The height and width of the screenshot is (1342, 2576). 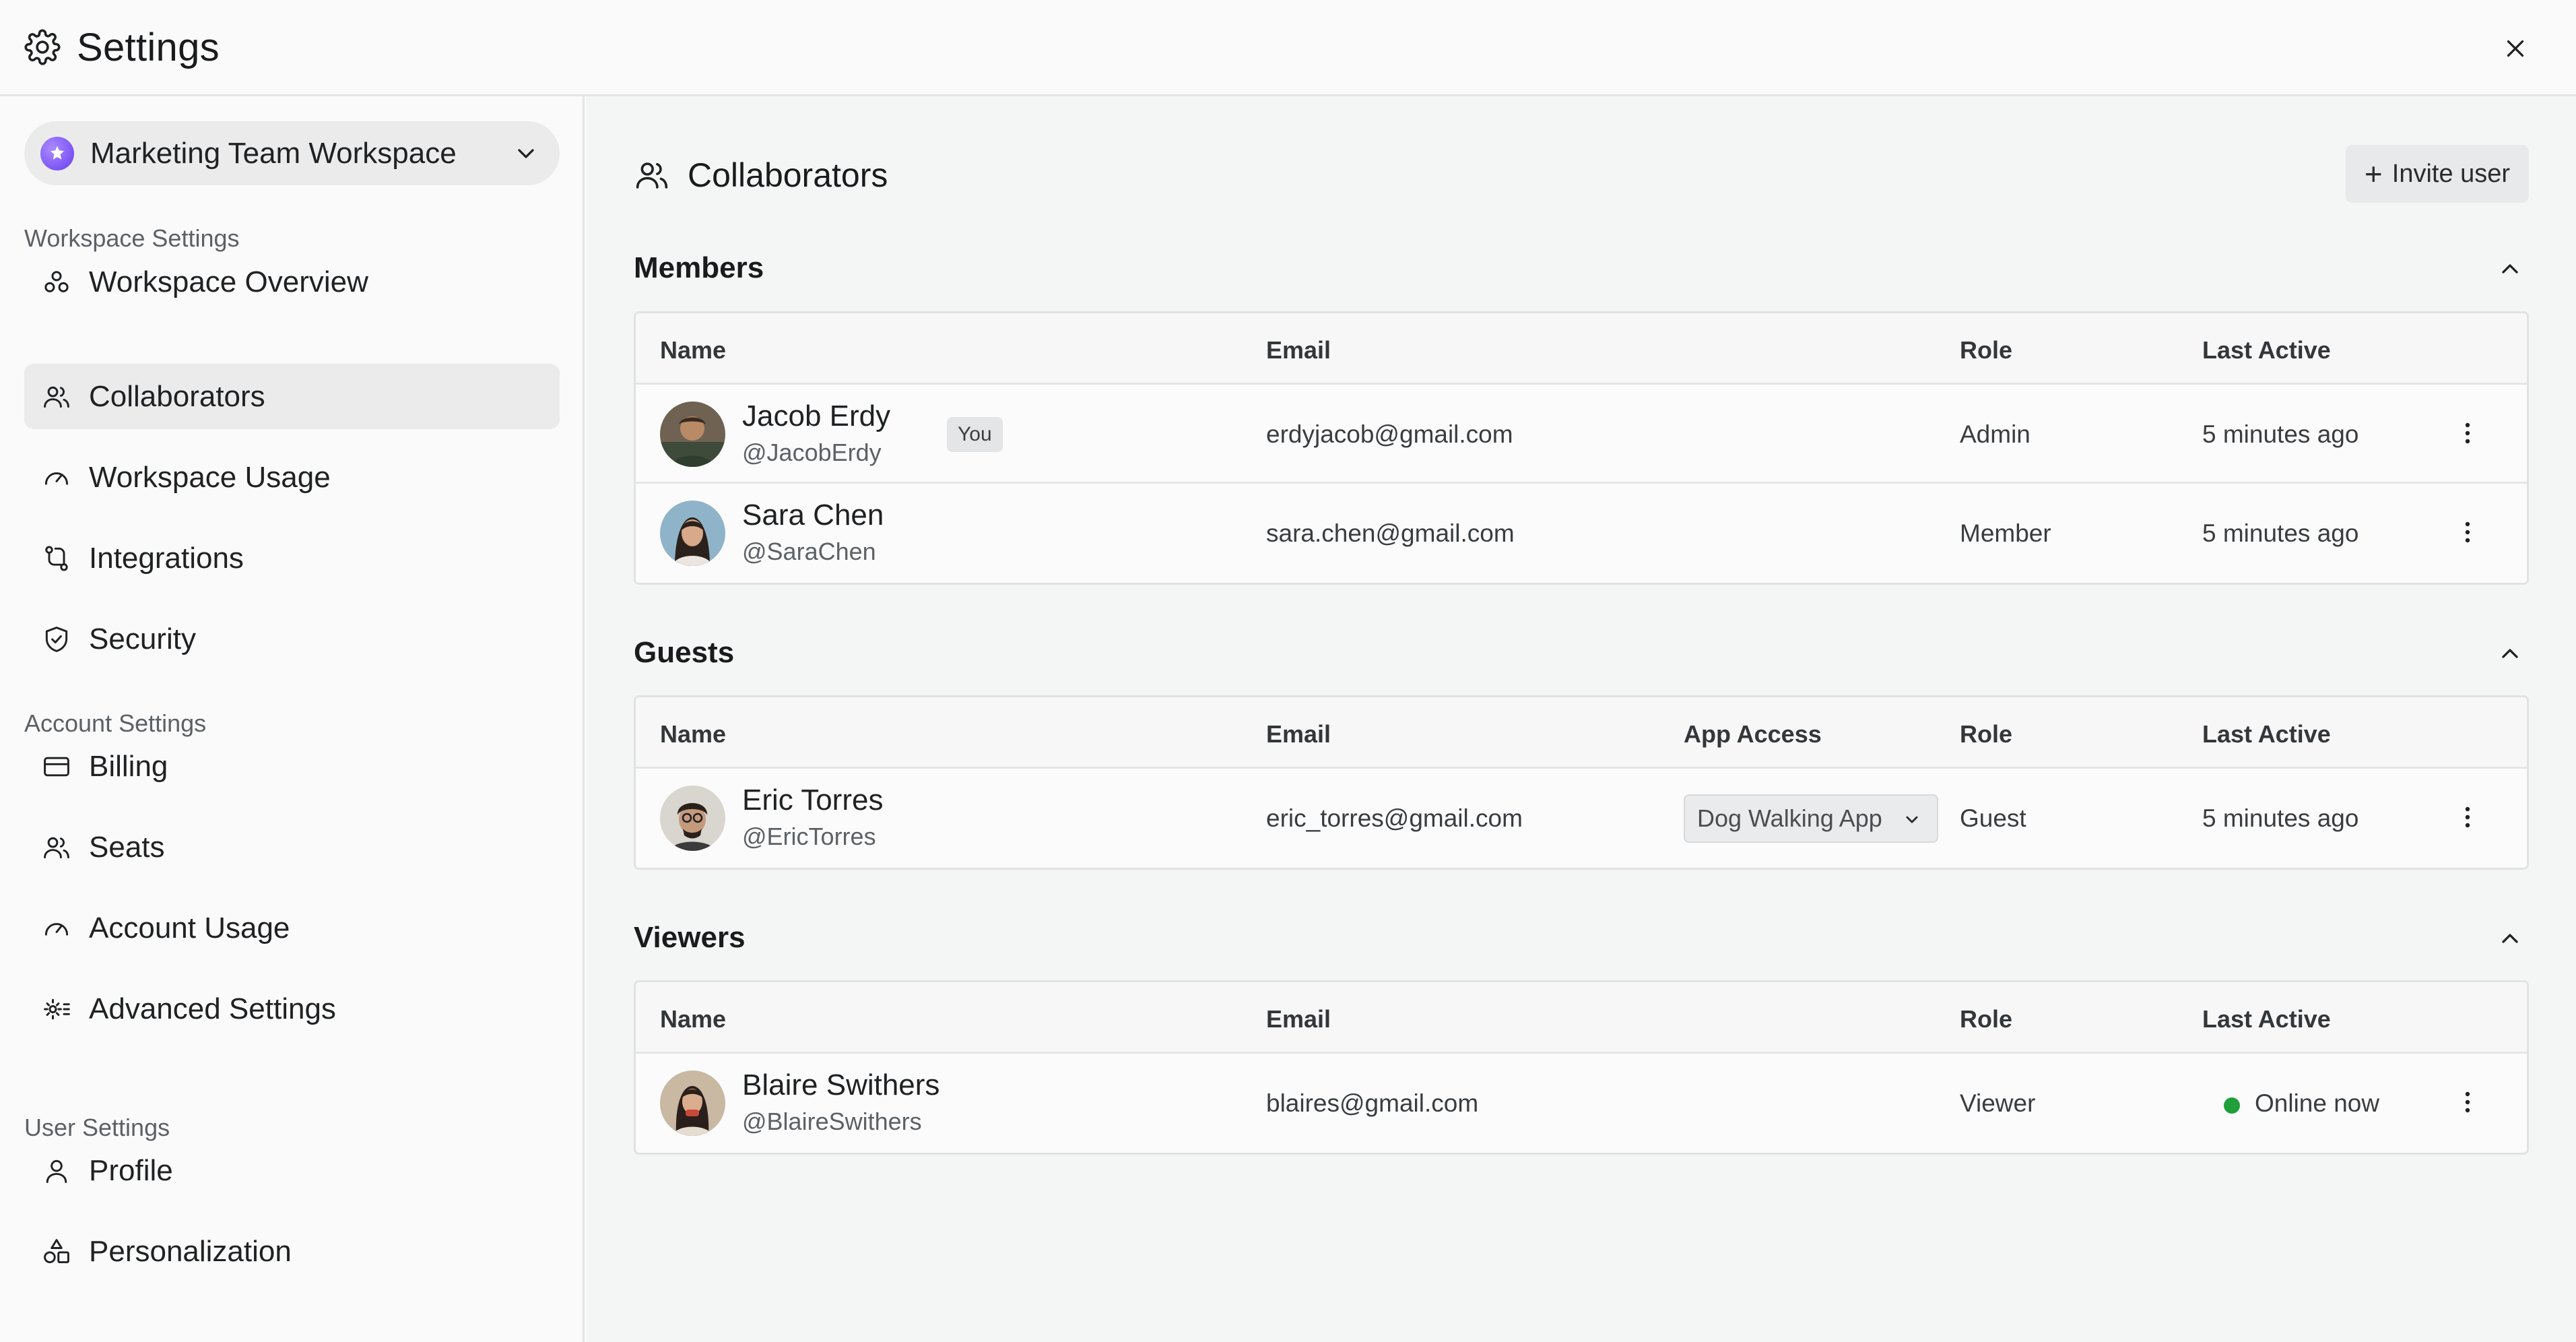 I want to click on sidebar-item-label: Personalization, so click(x=190, y=1251).